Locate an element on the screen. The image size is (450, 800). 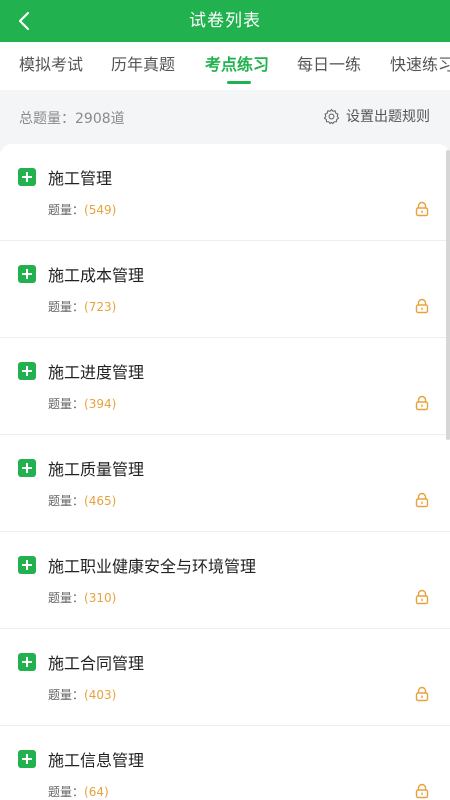
count-value: (465) is located at coordinates (100, 501).